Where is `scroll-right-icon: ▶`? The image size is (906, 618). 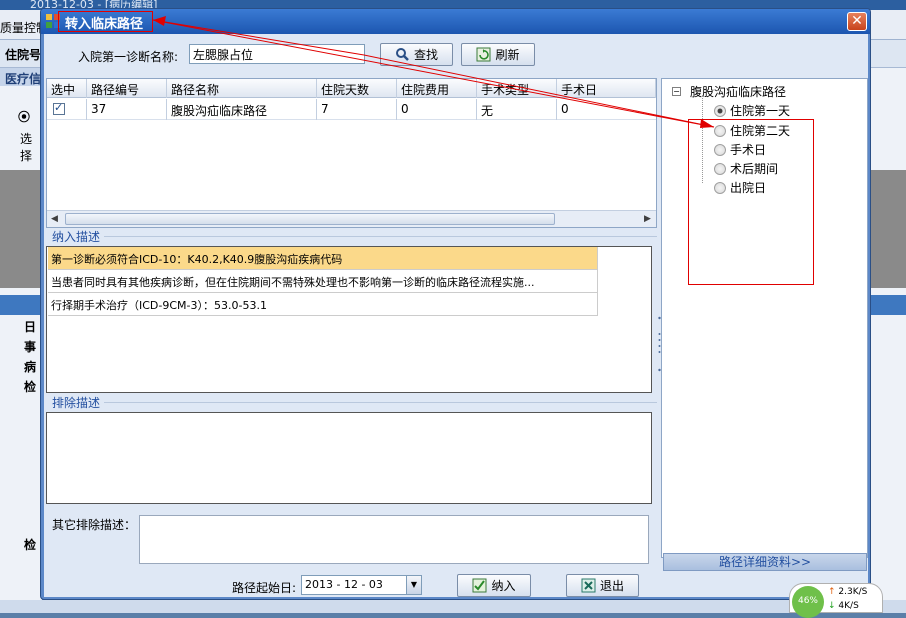
scroll-right-icon: ▶ is located at coordinates (647, 219).